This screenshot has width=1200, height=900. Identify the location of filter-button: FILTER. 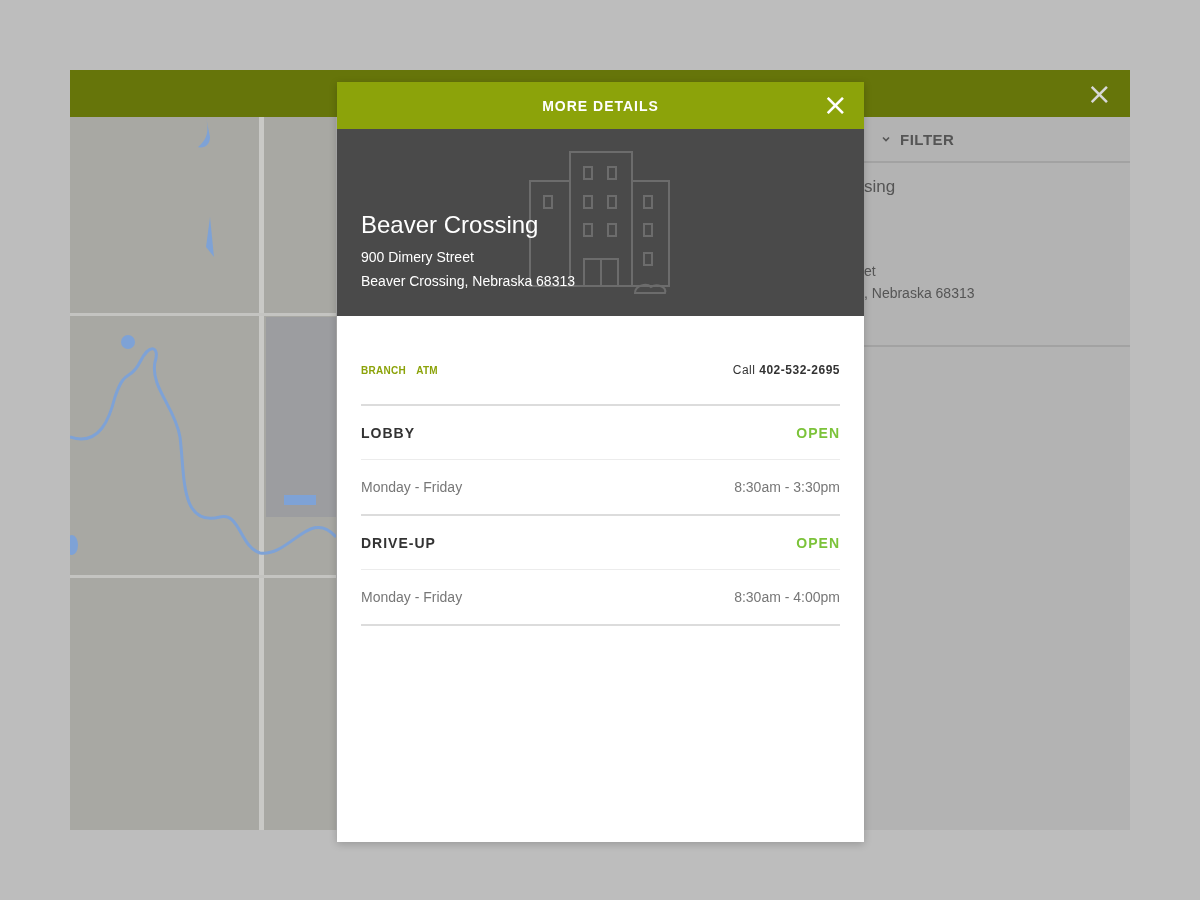
(918, 139).